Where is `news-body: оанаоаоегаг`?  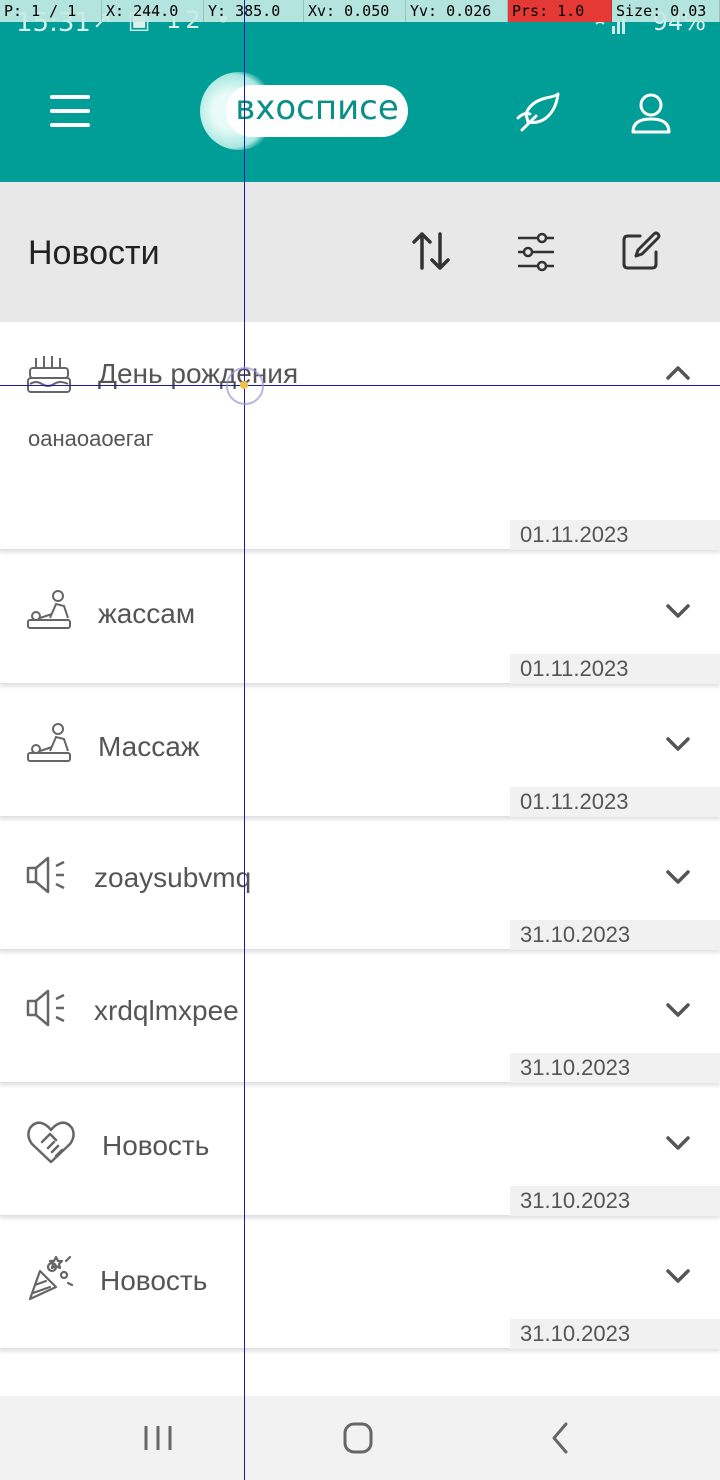 news-body: оанаоаоегаг is located at coordinates (91, 438).